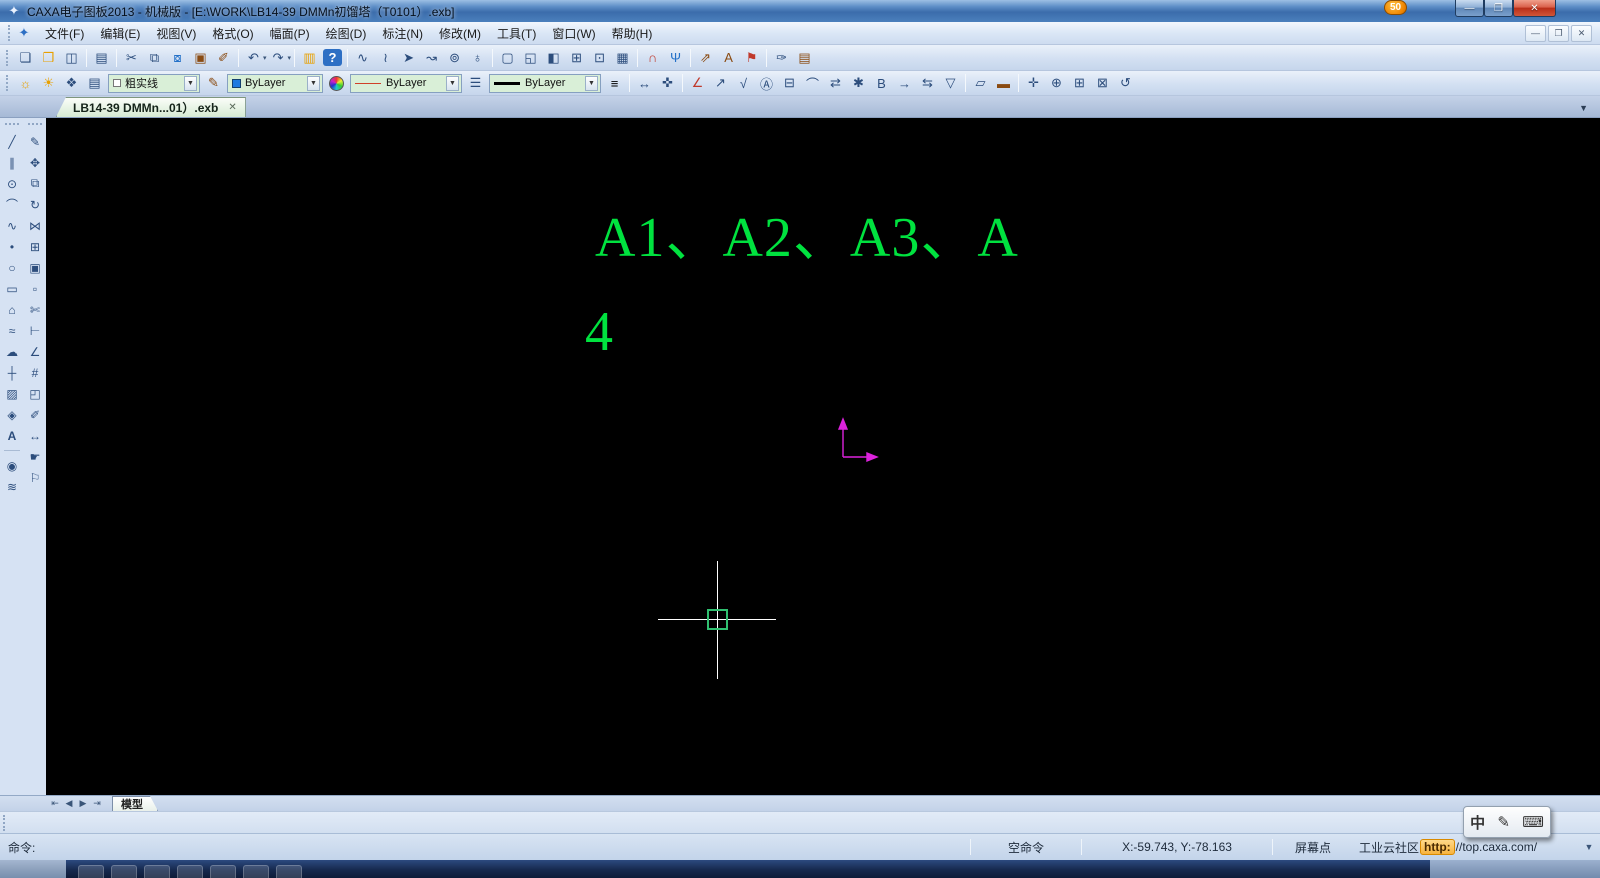  I want to click on status-pick-mode: 屏幕点, so click(1313, 847).